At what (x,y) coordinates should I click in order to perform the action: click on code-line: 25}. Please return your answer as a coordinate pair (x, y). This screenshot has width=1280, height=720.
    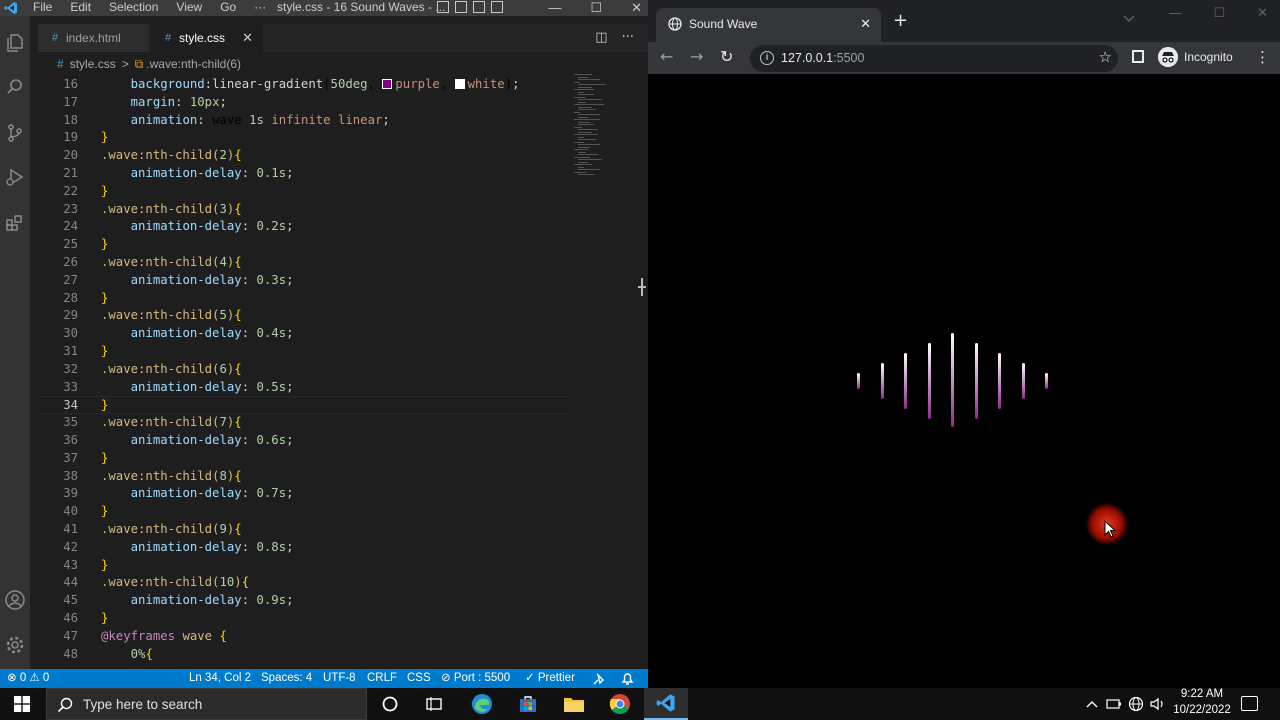
    Looking at the image, I should click on (303, 245).